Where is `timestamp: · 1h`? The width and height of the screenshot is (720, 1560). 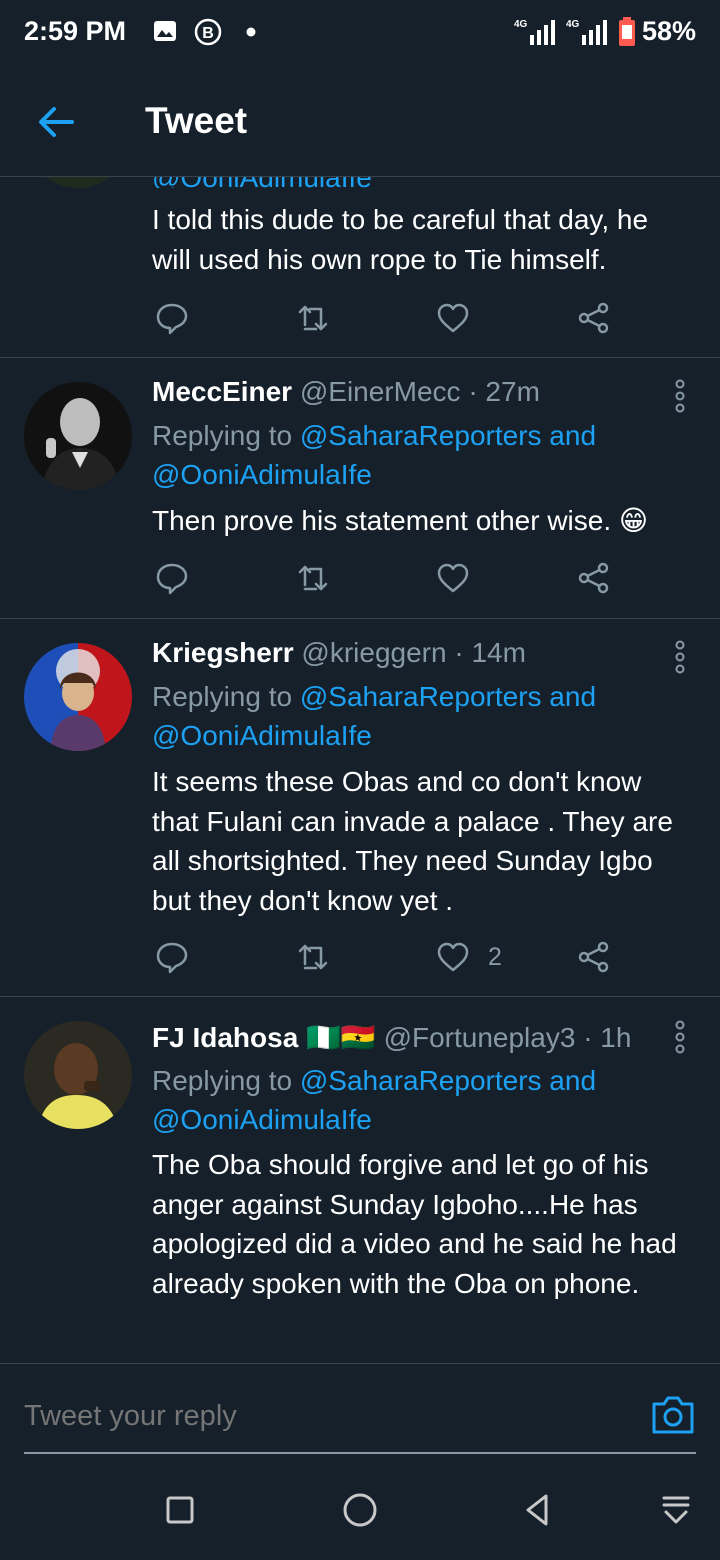 timestamp: · 1h is located at coordinates (607, 1037).